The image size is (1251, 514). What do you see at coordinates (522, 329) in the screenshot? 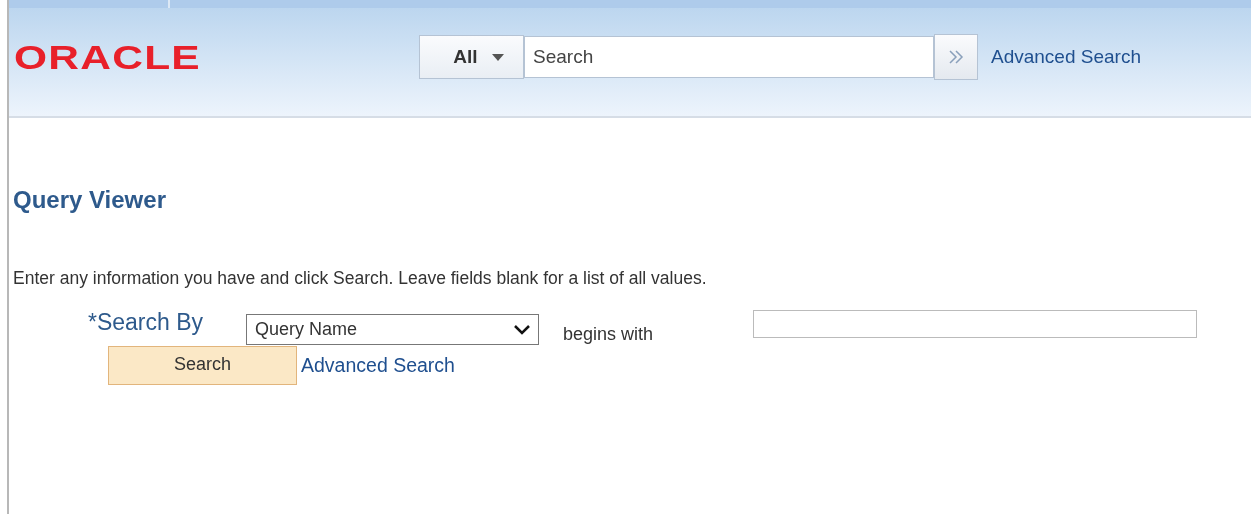
I see `chevron-down-icon` at bounding box center [522, 329].